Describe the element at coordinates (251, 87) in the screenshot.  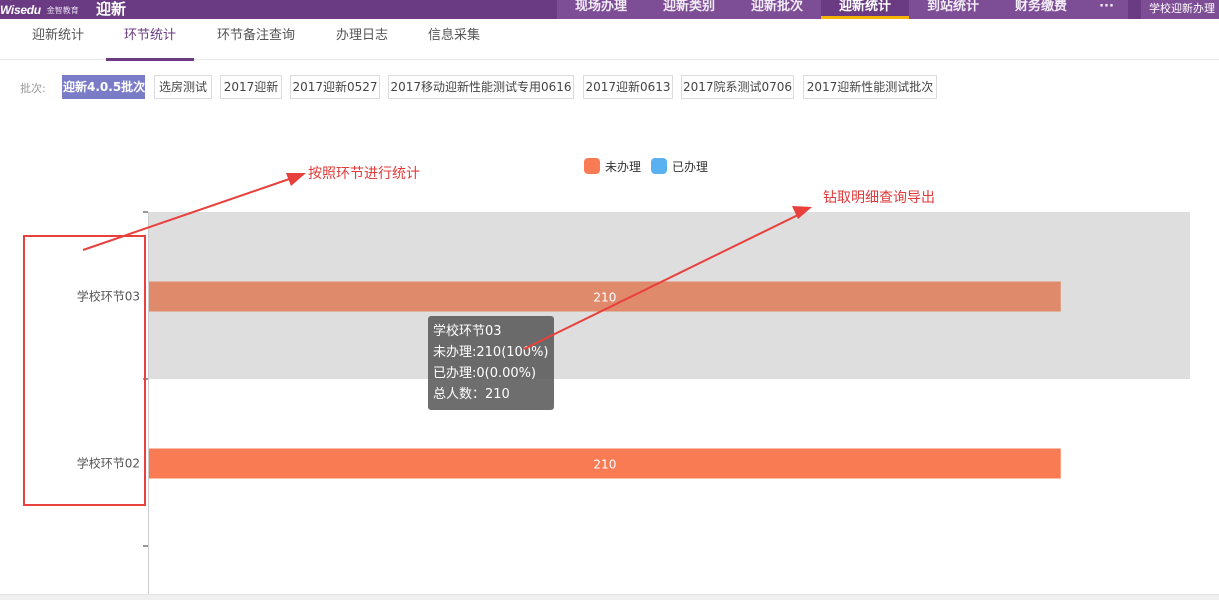
I see `batch-chip: 2017迎新` at that location.